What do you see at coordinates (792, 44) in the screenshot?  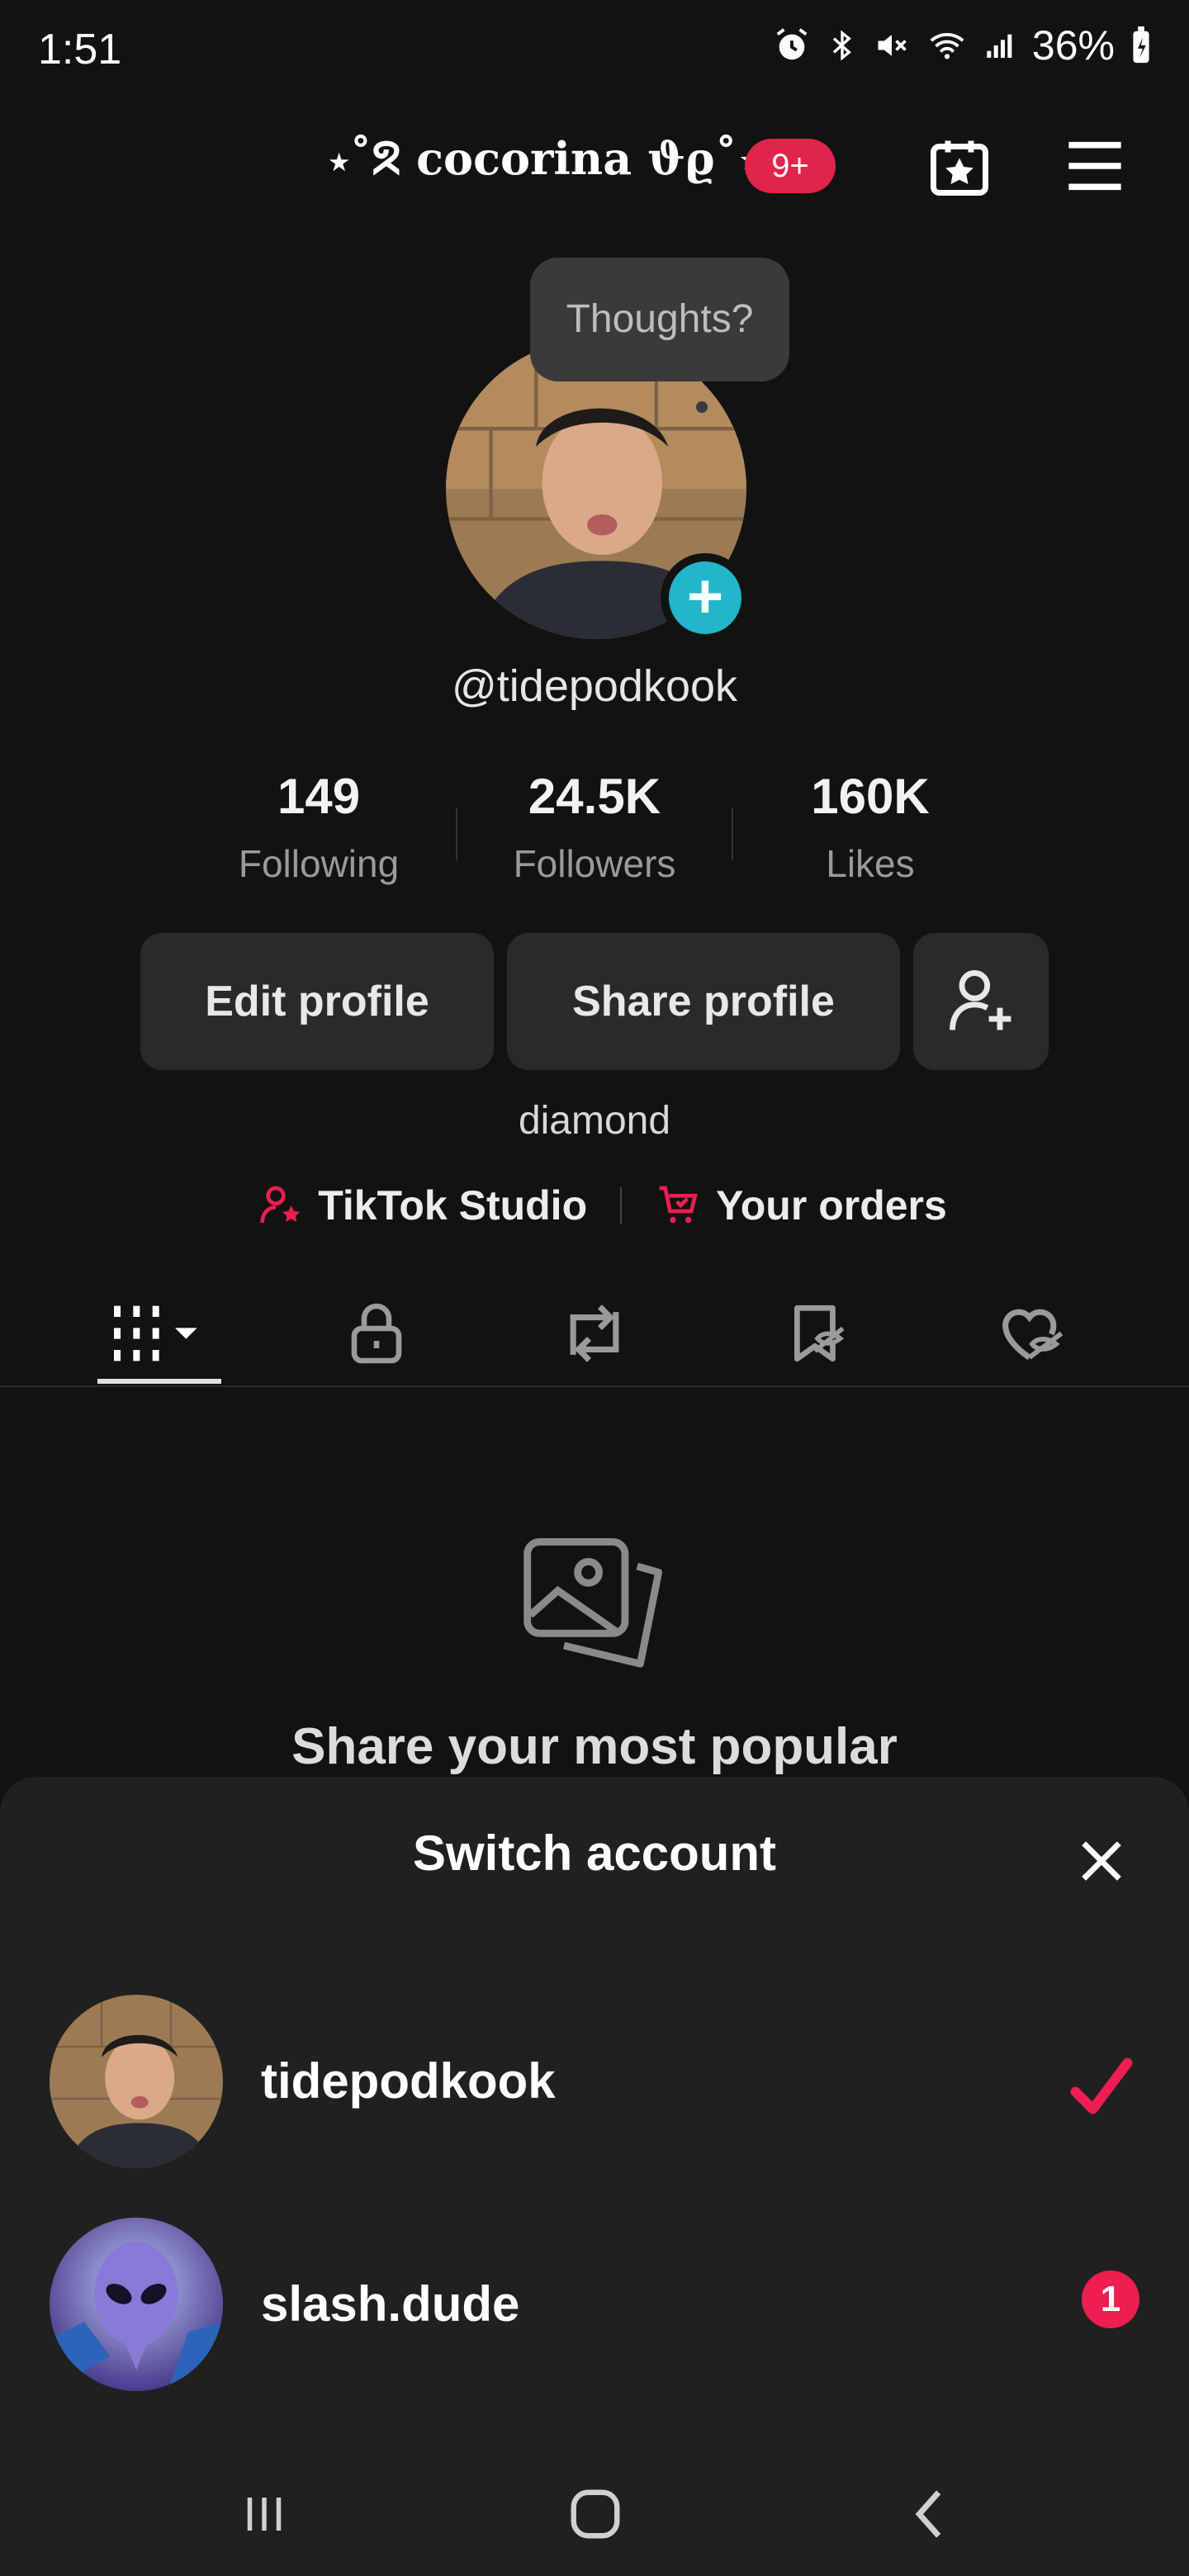 I see `alarm-icon` at bounding box center [792, 44].